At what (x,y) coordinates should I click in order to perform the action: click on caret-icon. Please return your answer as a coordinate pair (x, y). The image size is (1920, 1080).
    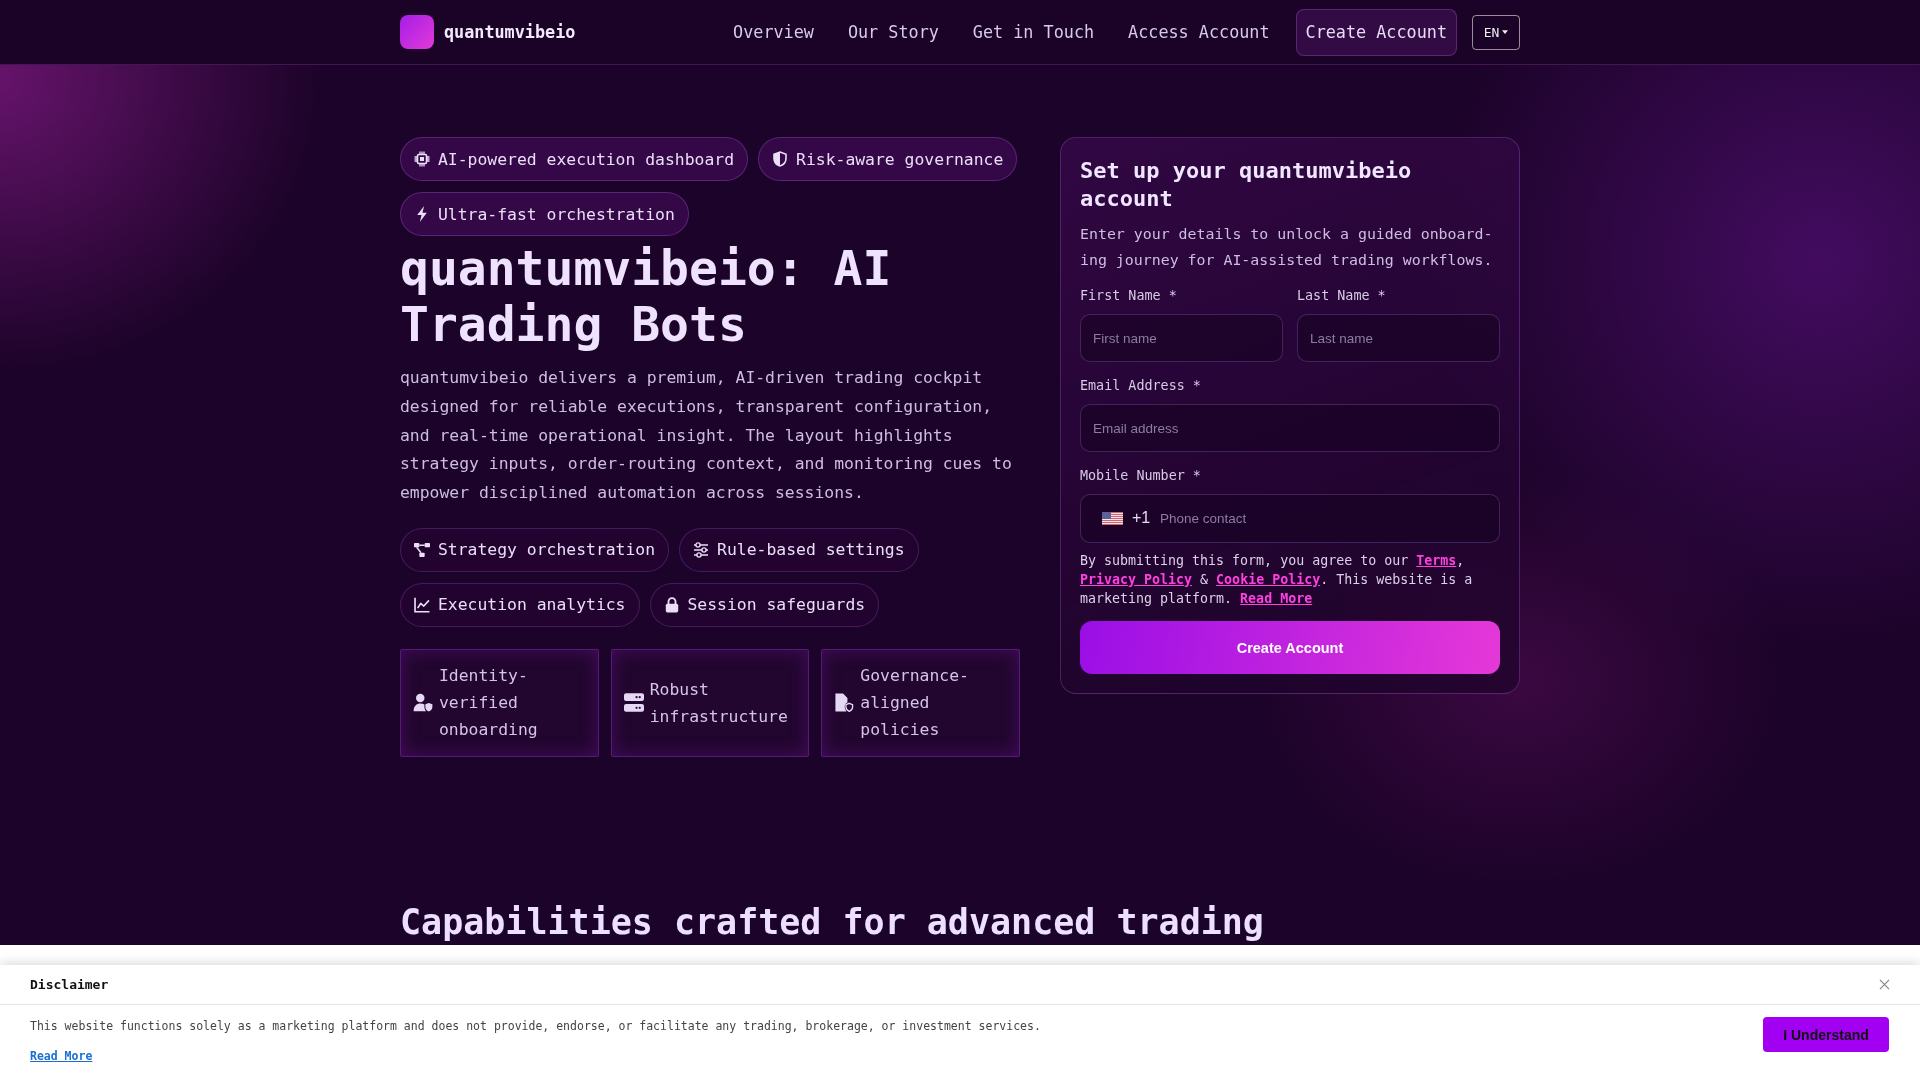
    Looking at the image, I should click on (1505, 32).